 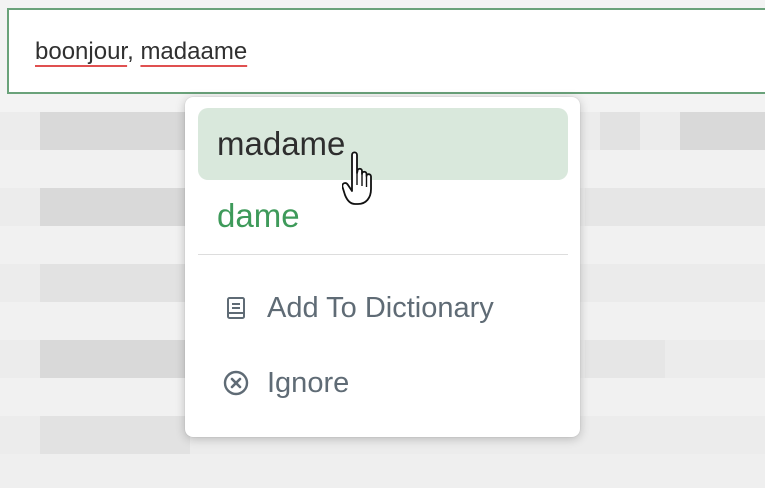 I want to click on ignore-button: Ignore, so click(x=285, y=383).